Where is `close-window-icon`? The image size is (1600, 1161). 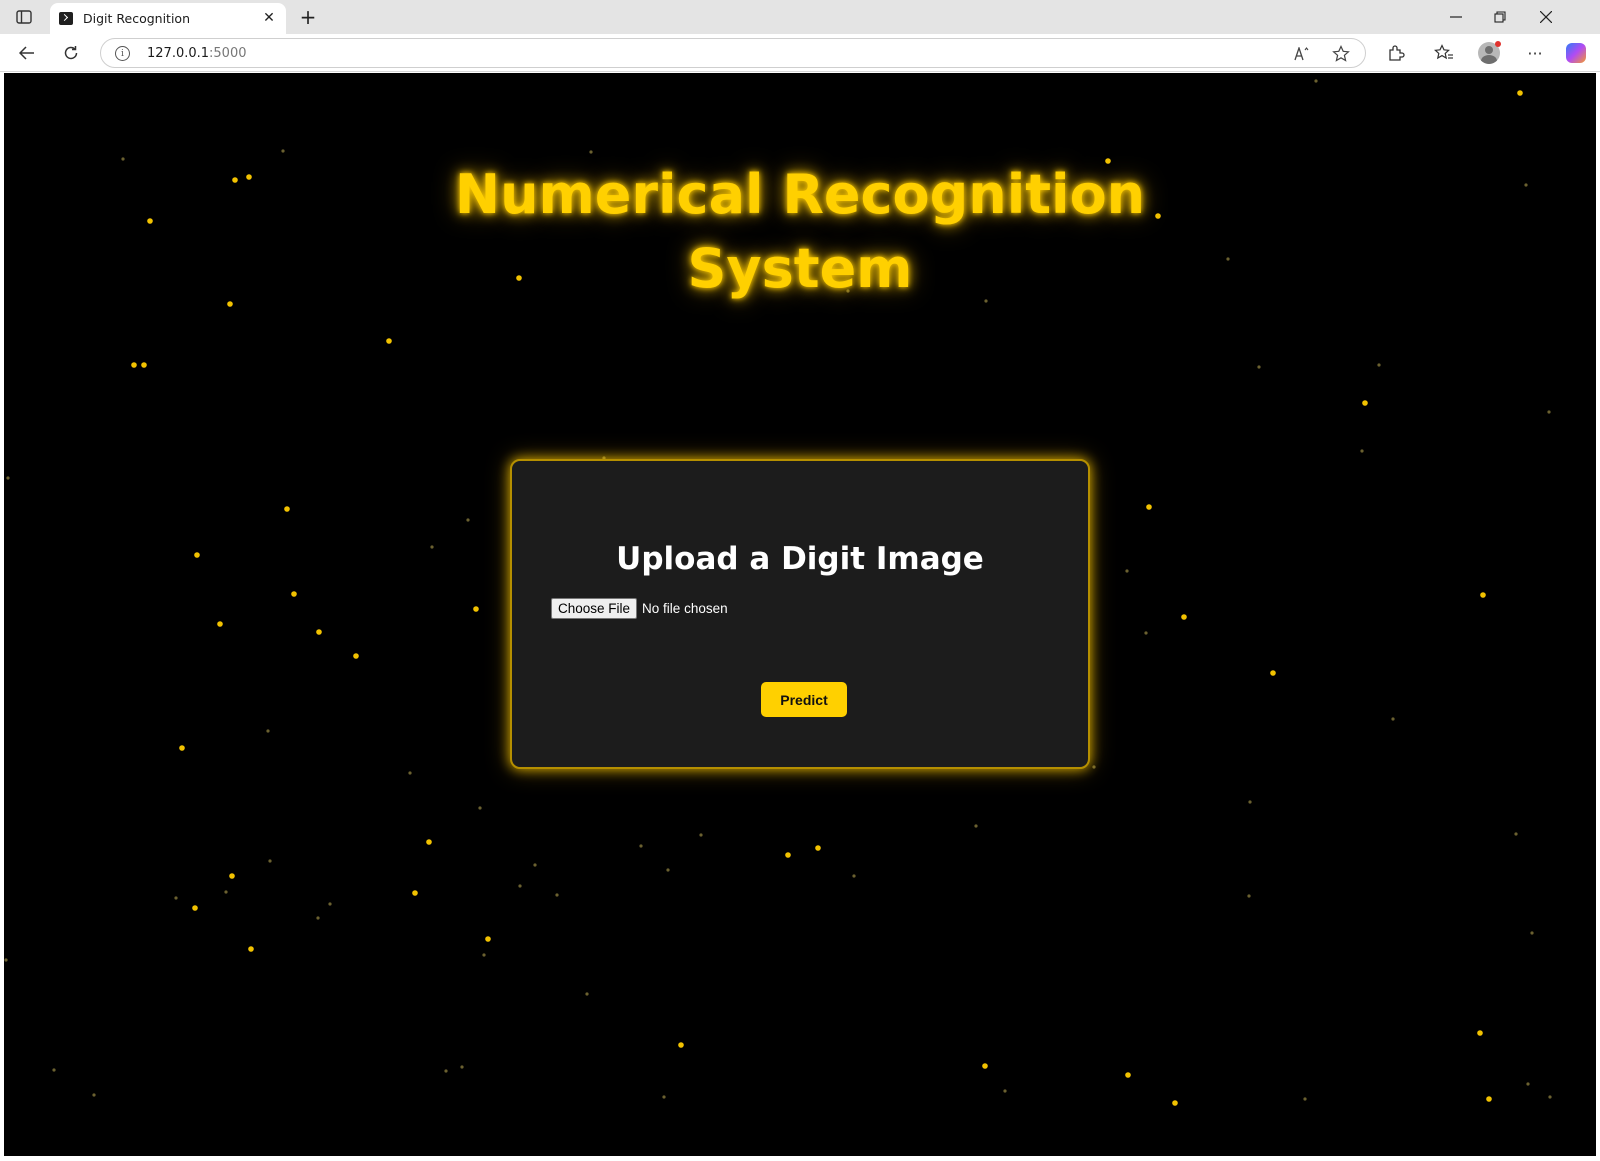
close-window-icon is located at coordinates (1546, 17).